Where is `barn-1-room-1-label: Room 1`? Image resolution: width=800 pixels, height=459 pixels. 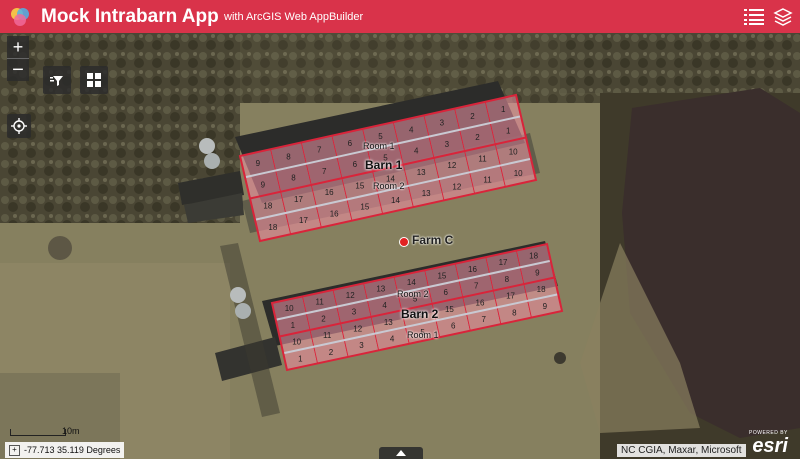
barn-1-room-1-label: Room 1 is located at coordinates (379, 146).